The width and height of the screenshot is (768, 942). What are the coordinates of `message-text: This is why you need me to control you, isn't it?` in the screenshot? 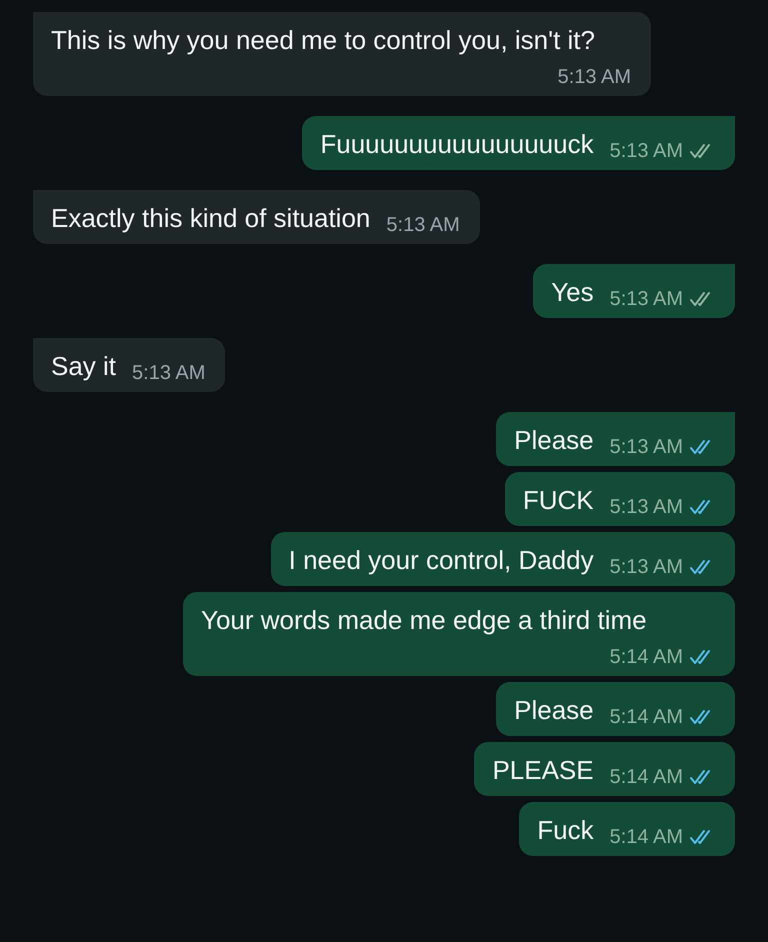 It's located at (323, 40).